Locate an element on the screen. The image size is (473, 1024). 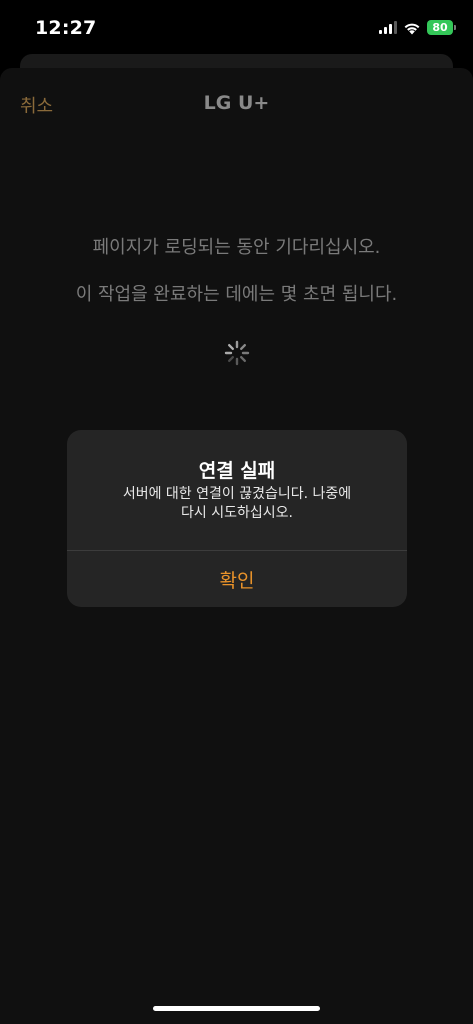
cancel-button: 취소 is located at coordinates (36, 105).